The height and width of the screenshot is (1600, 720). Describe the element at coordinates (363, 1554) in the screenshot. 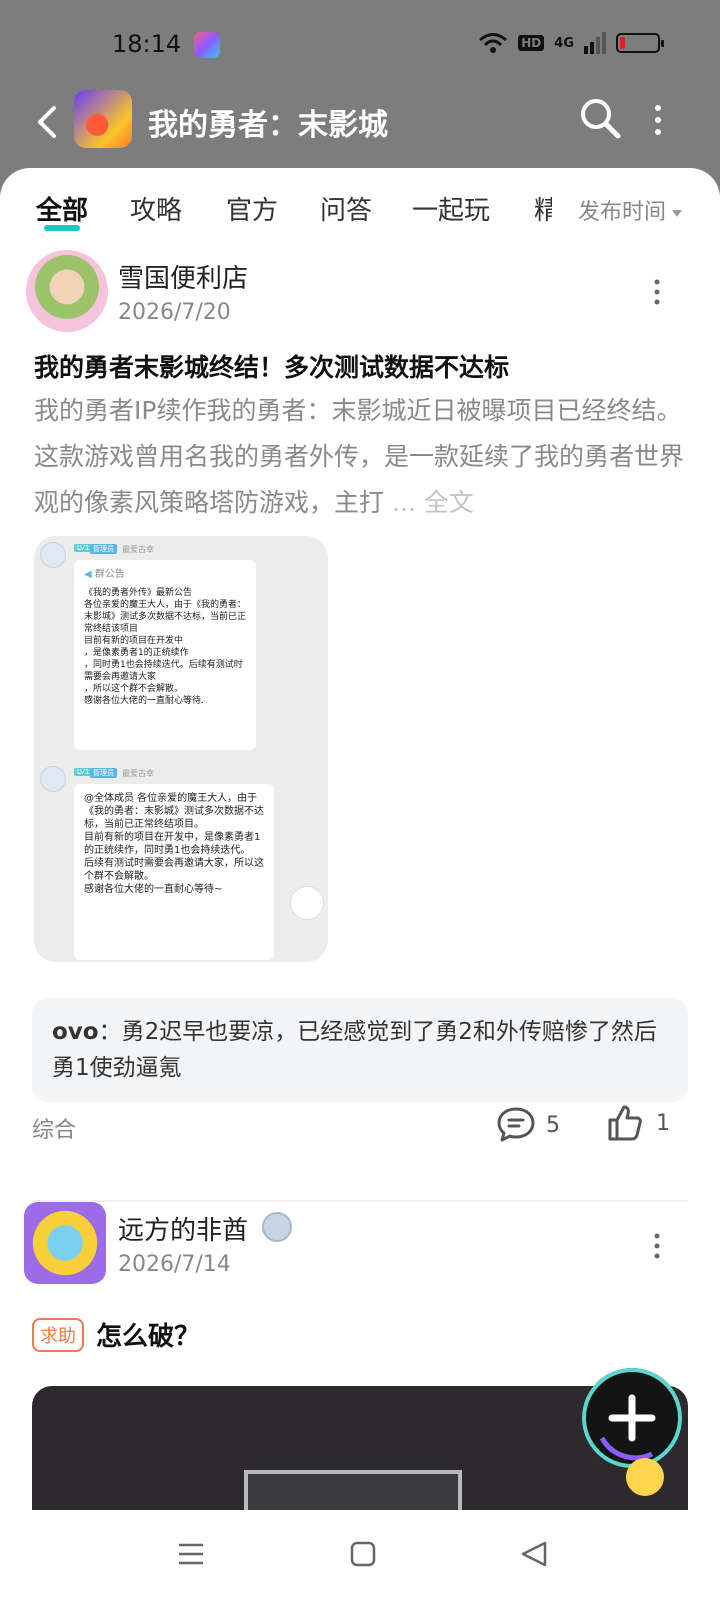

I see `home-icon` at that location.